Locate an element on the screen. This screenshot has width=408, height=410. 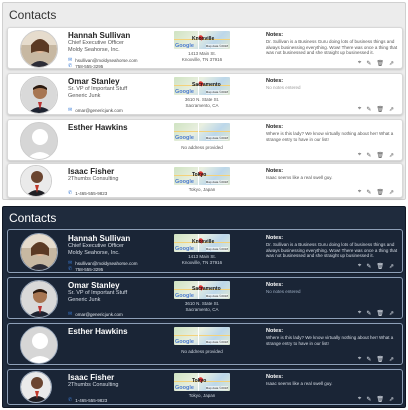
avatar is located at coordinates (36, 387).